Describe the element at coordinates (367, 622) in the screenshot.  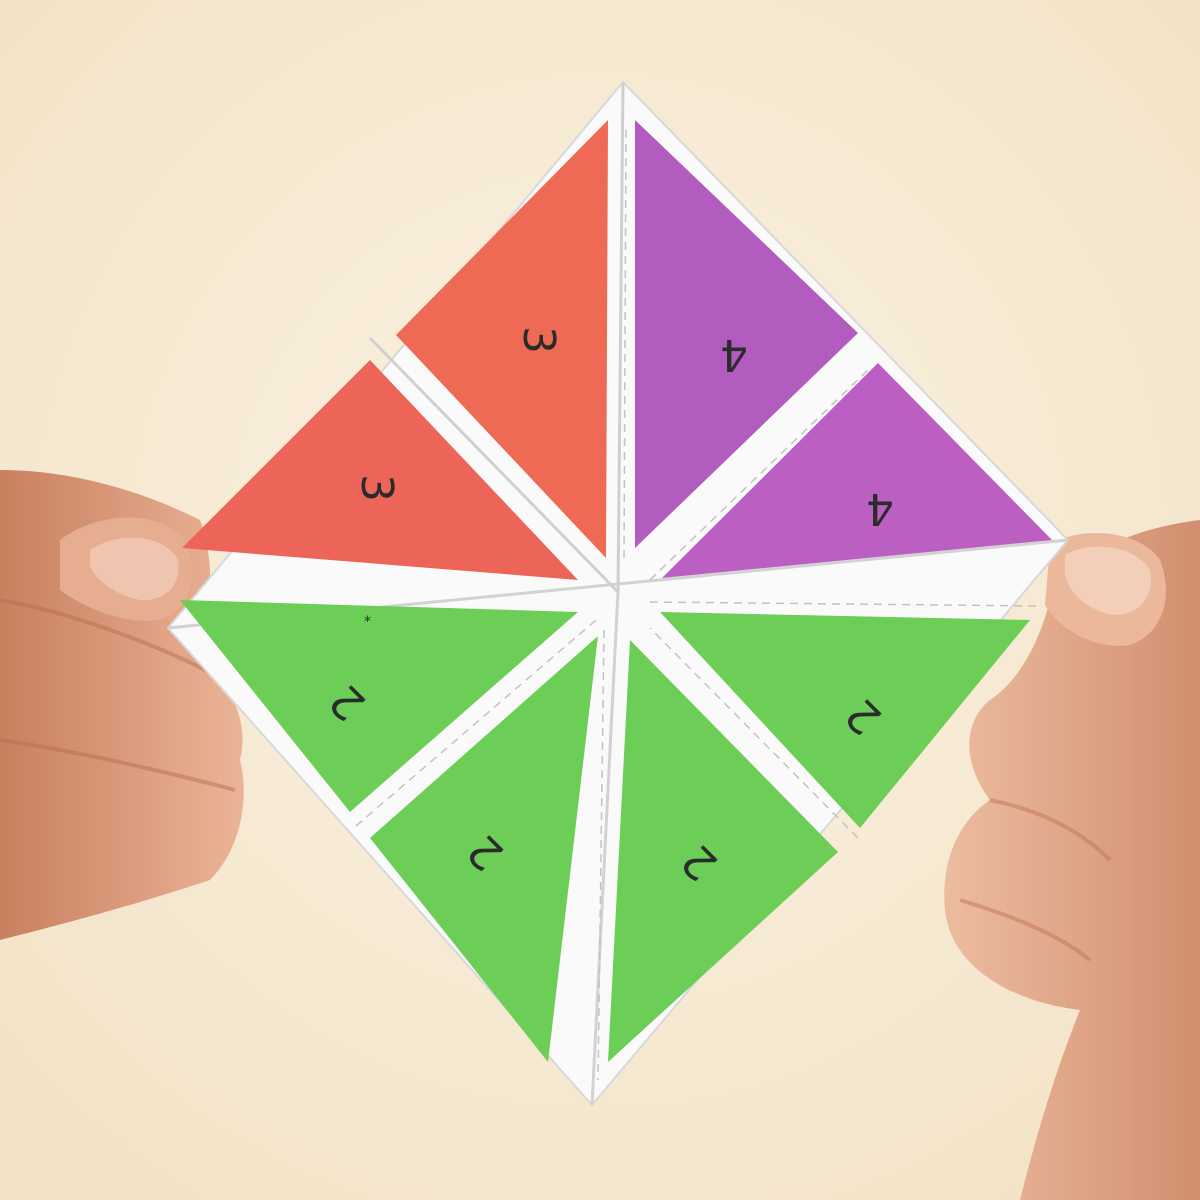
I see `printed-mark: *` at that location.